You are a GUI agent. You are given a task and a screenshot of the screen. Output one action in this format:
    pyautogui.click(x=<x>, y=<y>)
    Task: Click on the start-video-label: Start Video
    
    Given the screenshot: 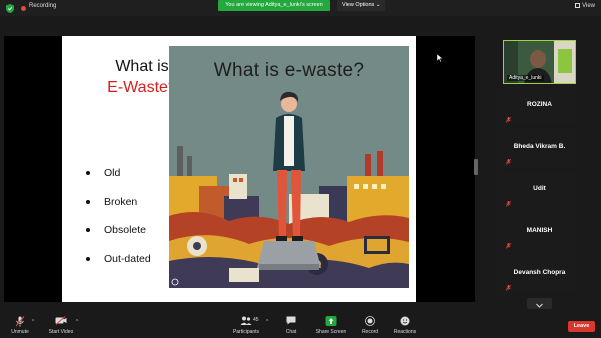 What is the action you would take?
    pyautogui.click(x=61, y=332)
    